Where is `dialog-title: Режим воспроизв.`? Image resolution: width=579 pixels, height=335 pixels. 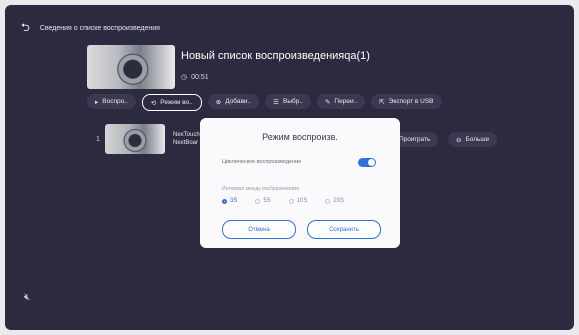
dialog-title: Режим воспроизв. is located at coordinates (300, 137).